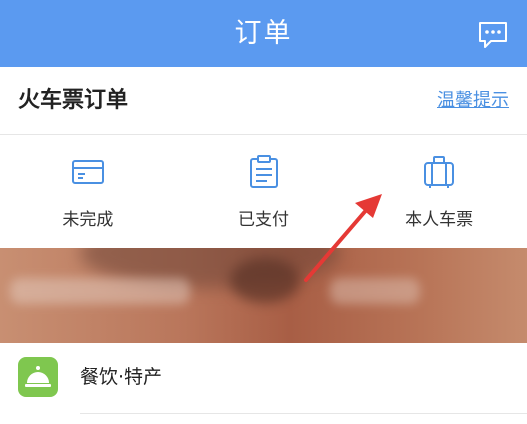 The height and width of the screenshot is (424, 527). Describe the element at coordinates (264, 172) in the screenshot. I see `clipboard-list-icon` at that location.